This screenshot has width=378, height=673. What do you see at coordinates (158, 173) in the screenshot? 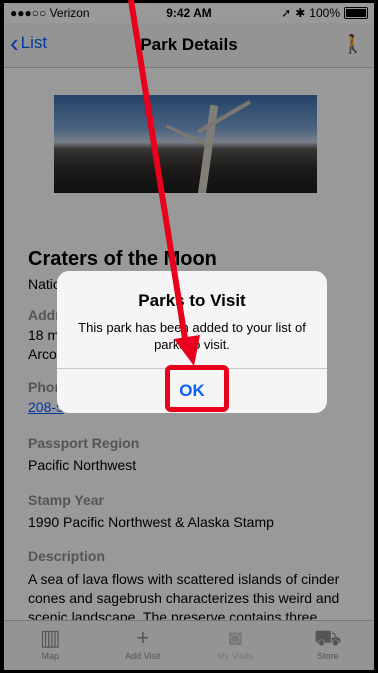
I see `arrow-shaft` at bounding box center [158, 173].